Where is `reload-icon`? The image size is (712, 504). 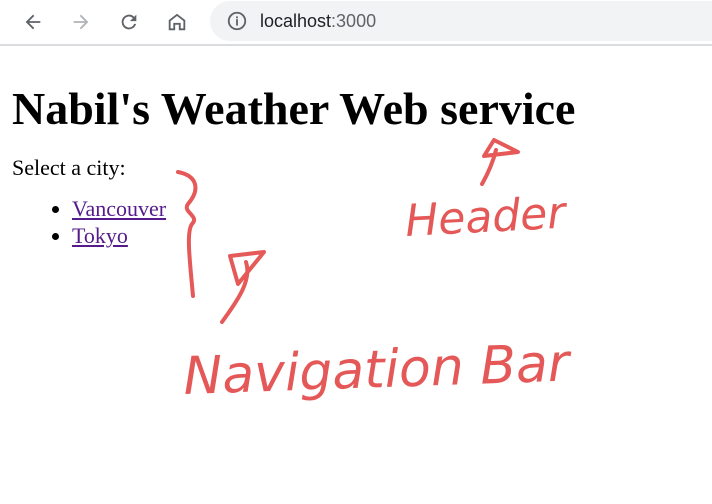
reload-icon is located at coordinates (129, 22).